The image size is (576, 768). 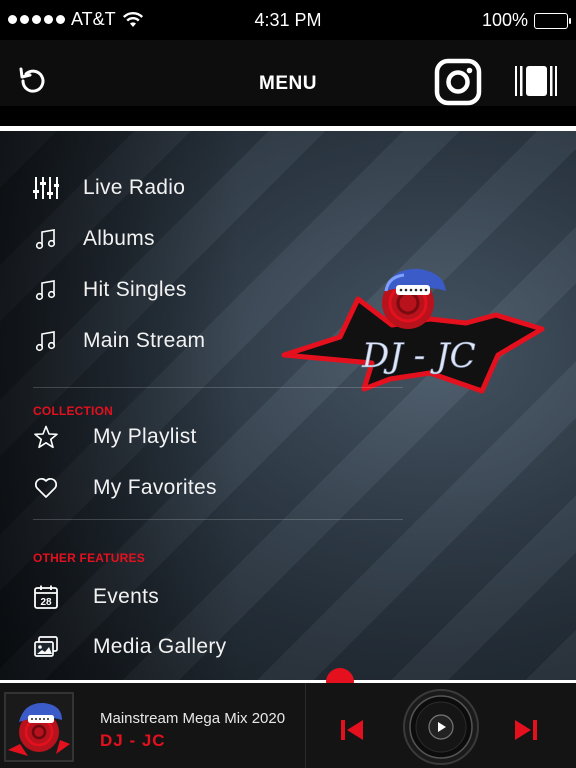 I want to click on track-title: Mainstream Mega Mix 2020, so click(x=193, y=718).